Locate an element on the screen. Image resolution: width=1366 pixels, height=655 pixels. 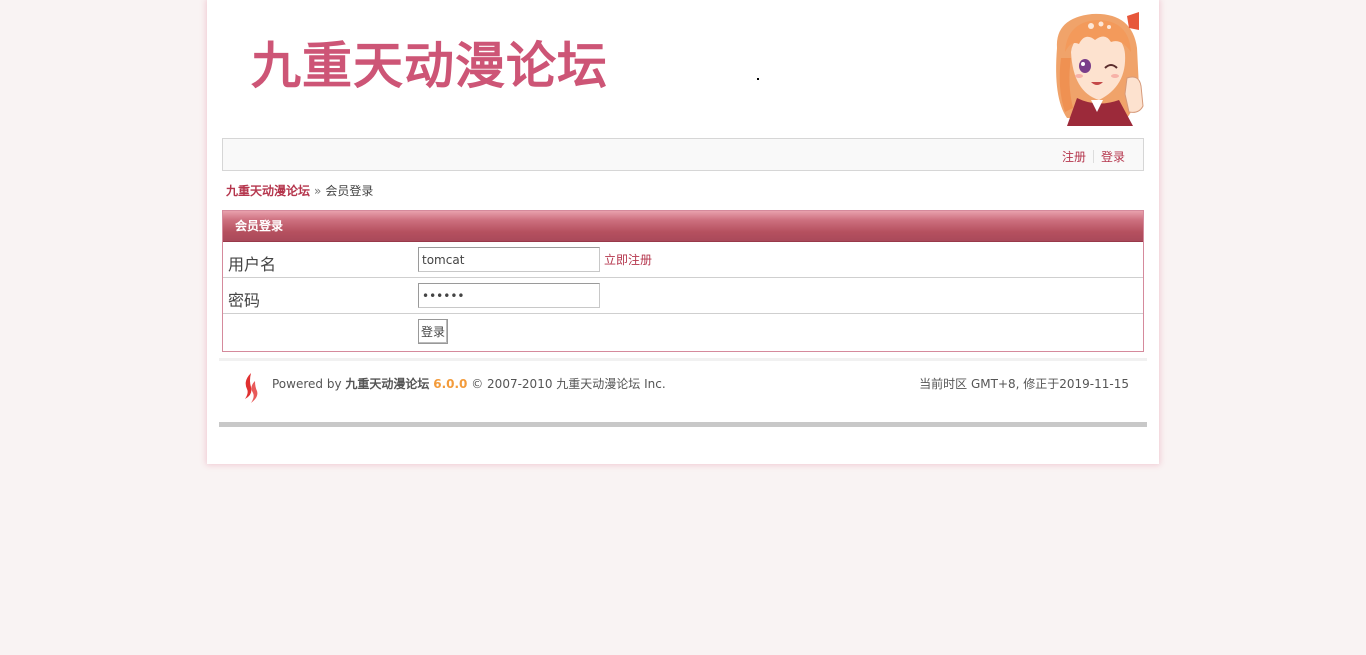
version-badge: 6.0.0 is located at coordinates (450, 384).